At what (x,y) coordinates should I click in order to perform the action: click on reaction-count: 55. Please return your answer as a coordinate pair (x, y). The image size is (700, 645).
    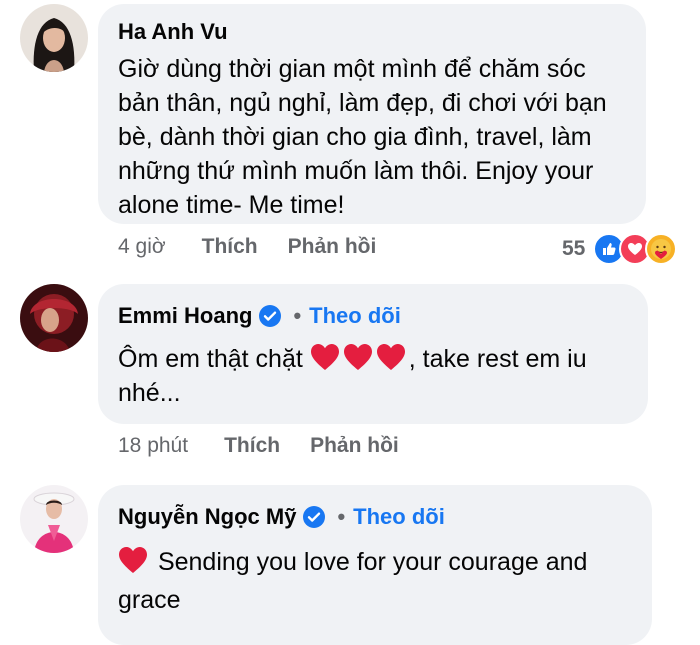
    Looking at the image, I should click on (574, 248).